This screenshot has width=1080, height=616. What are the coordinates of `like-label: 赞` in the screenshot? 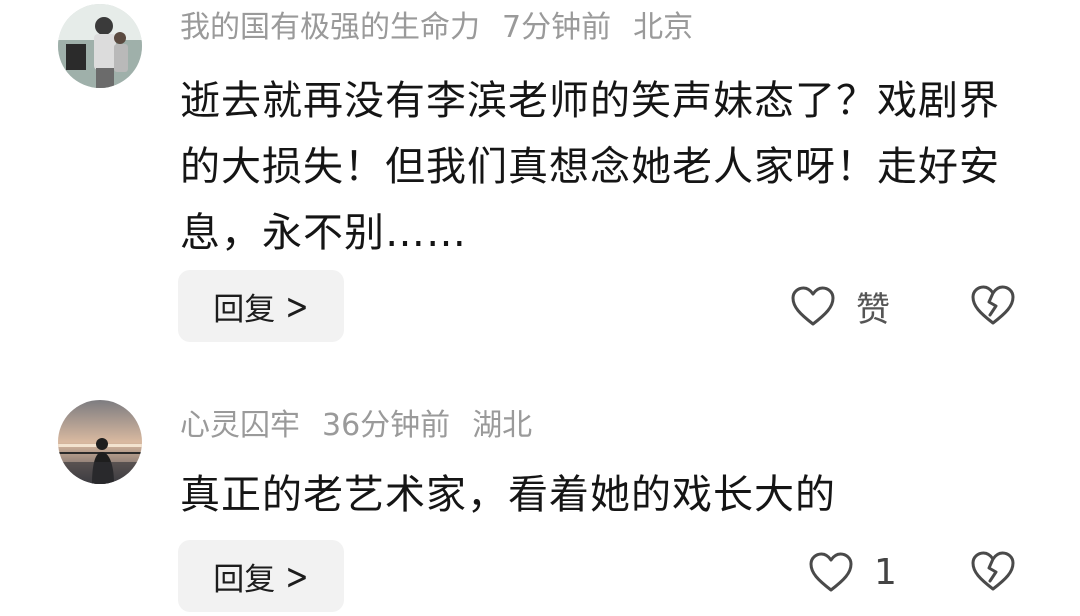 It's located at (873, 309).